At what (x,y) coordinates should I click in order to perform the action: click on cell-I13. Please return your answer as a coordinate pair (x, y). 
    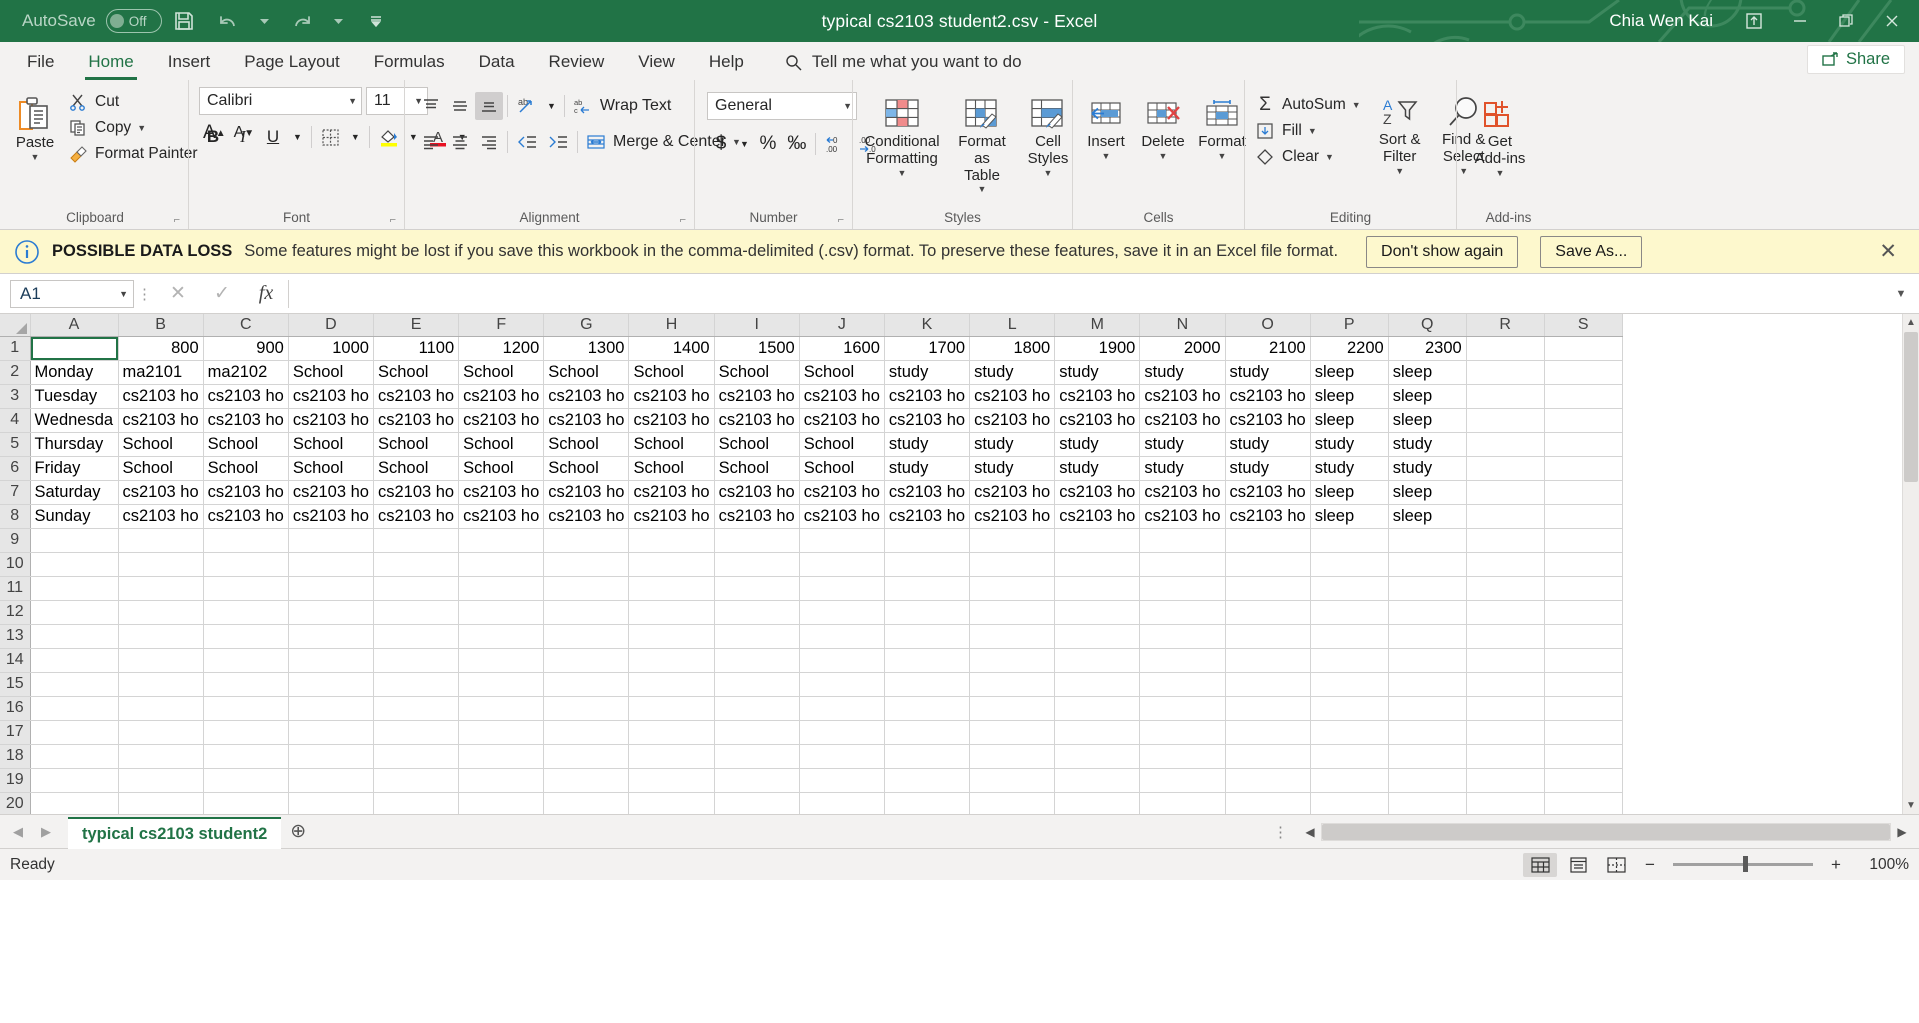
    Looking at the image, I should click on (757, 636).